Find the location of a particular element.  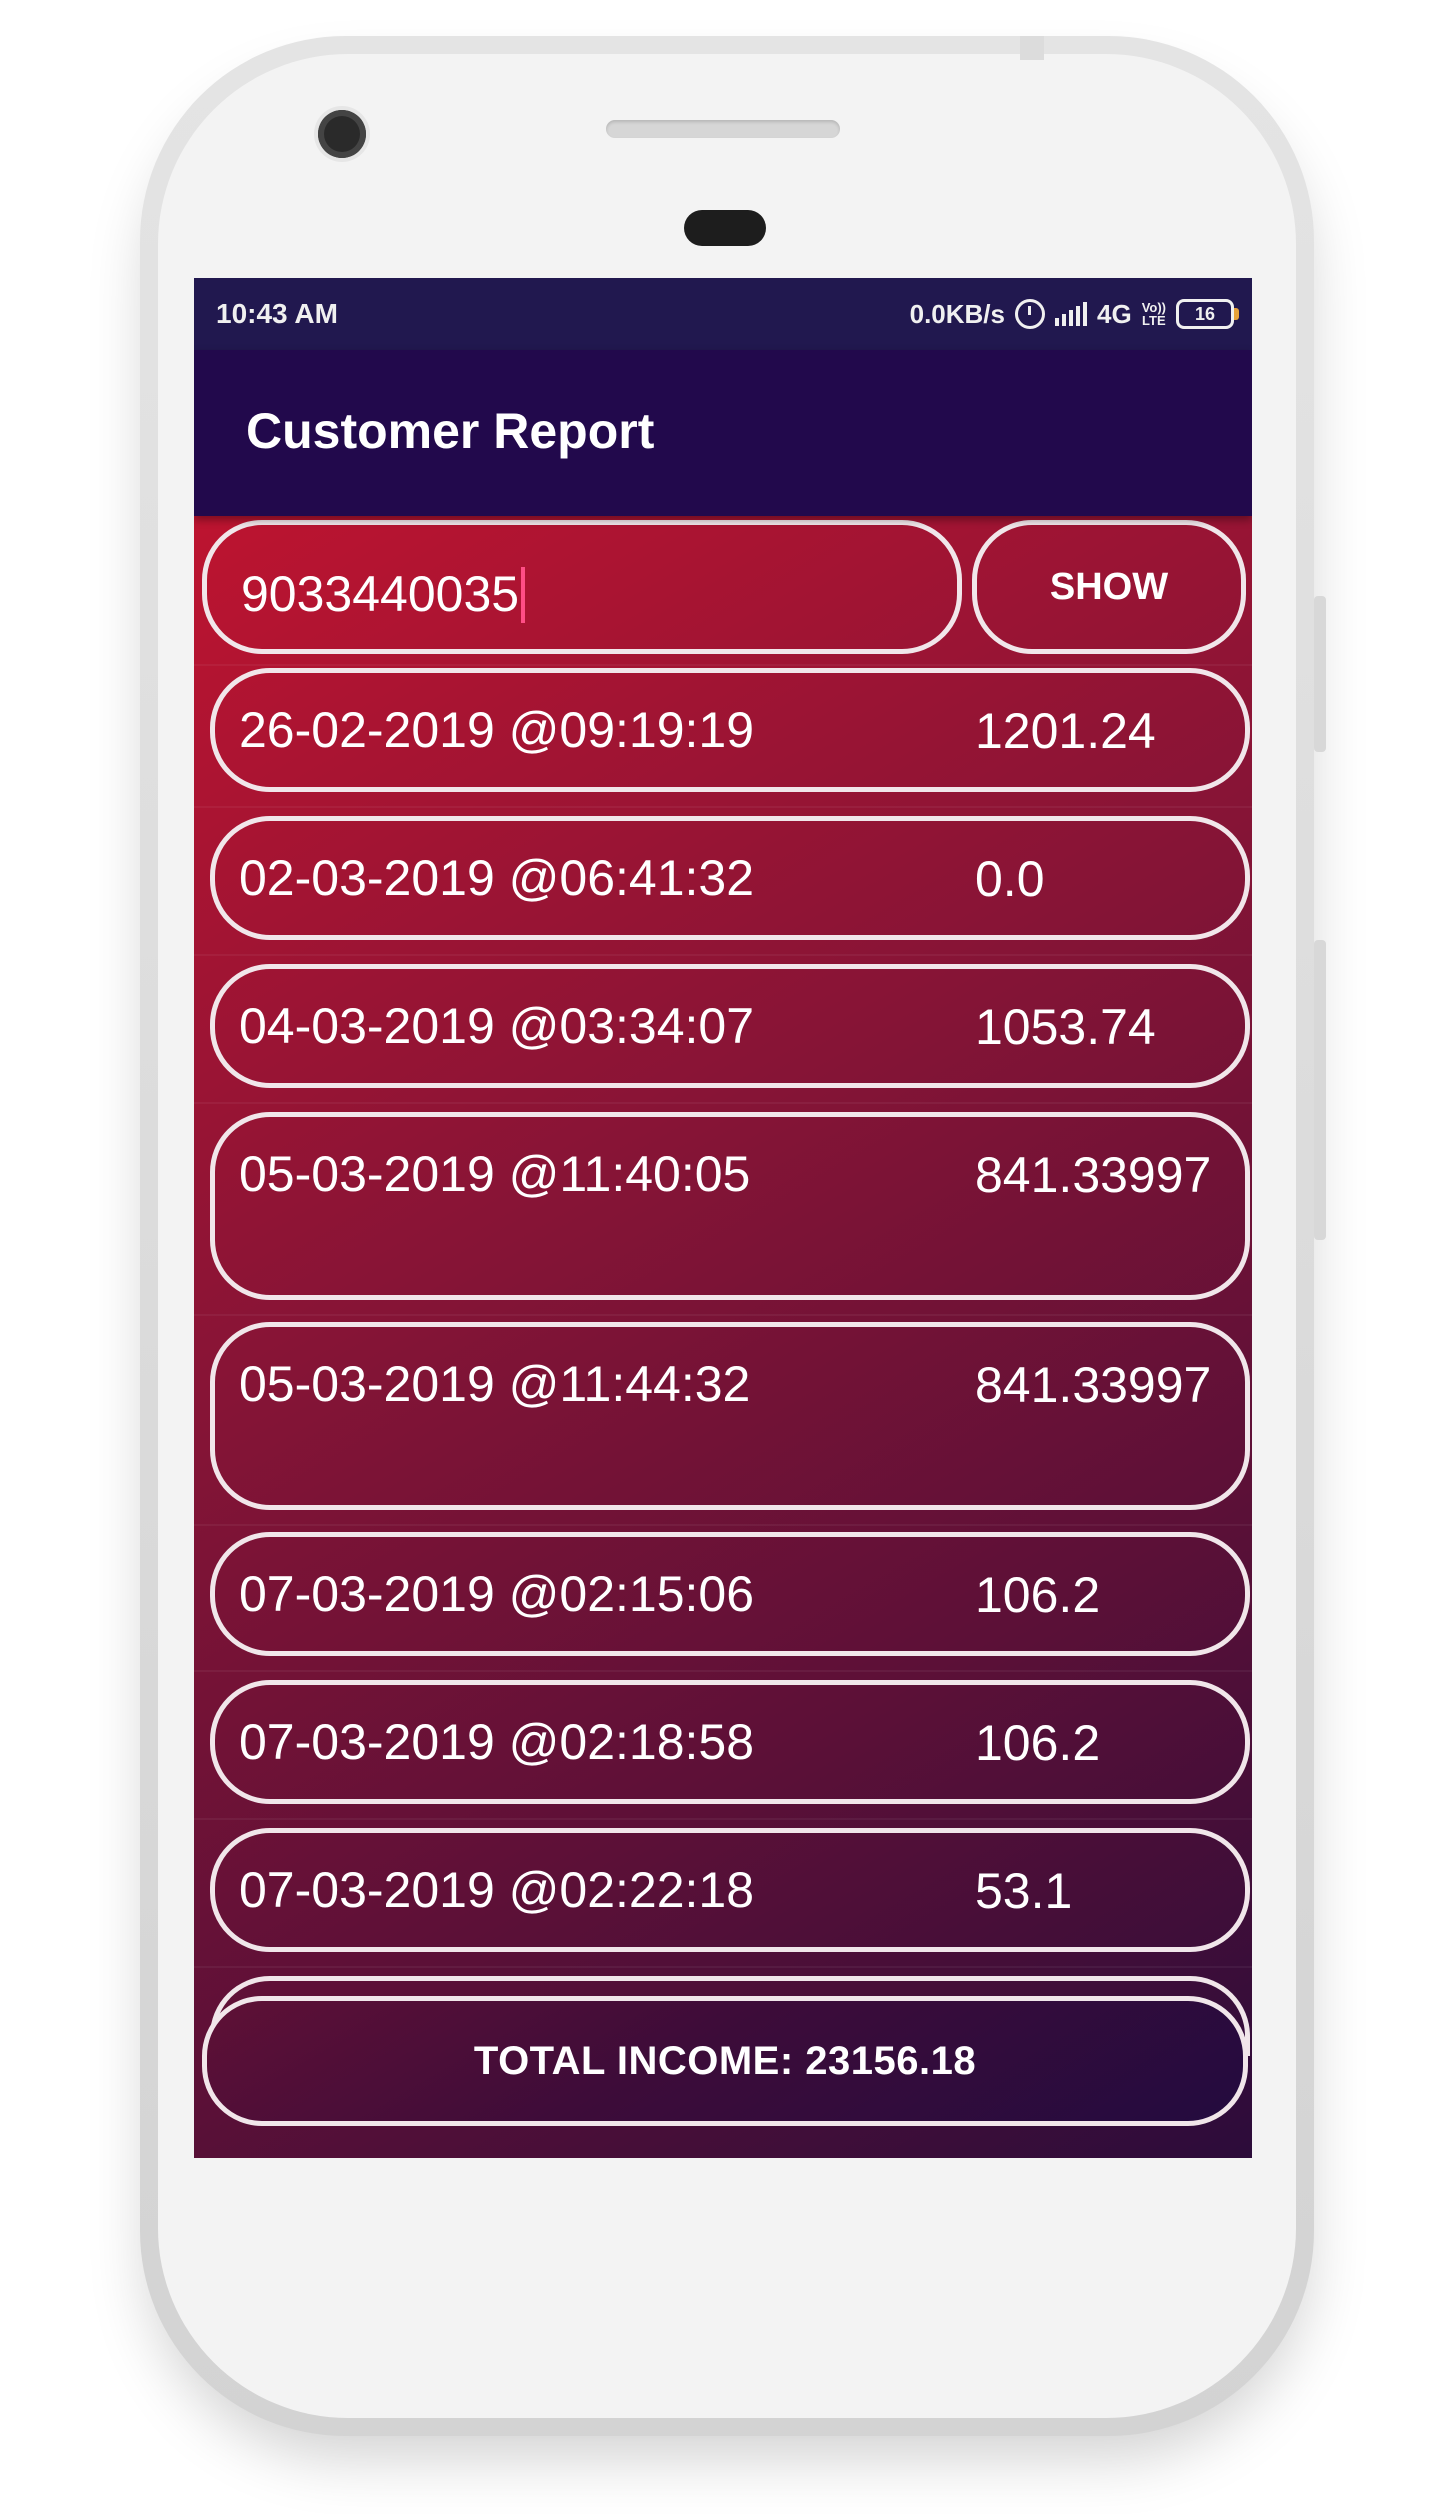

network-speed: 0.0KB/s is located at coordinates (957, 313).